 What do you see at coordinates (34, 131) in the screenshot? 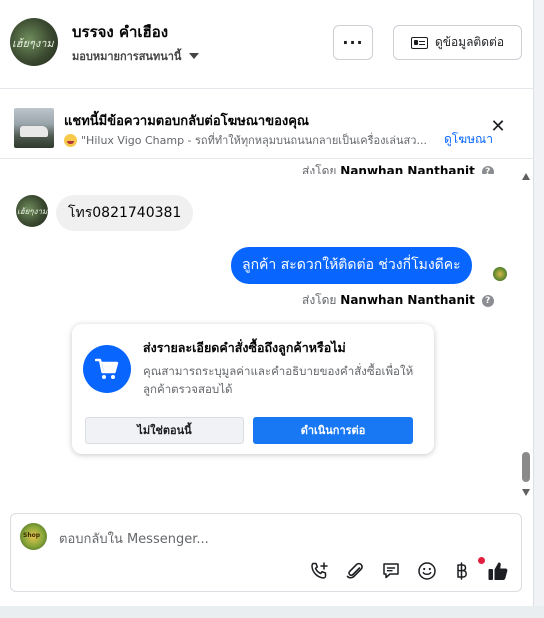
I see `truck-image` at bounding box center [34, 131].